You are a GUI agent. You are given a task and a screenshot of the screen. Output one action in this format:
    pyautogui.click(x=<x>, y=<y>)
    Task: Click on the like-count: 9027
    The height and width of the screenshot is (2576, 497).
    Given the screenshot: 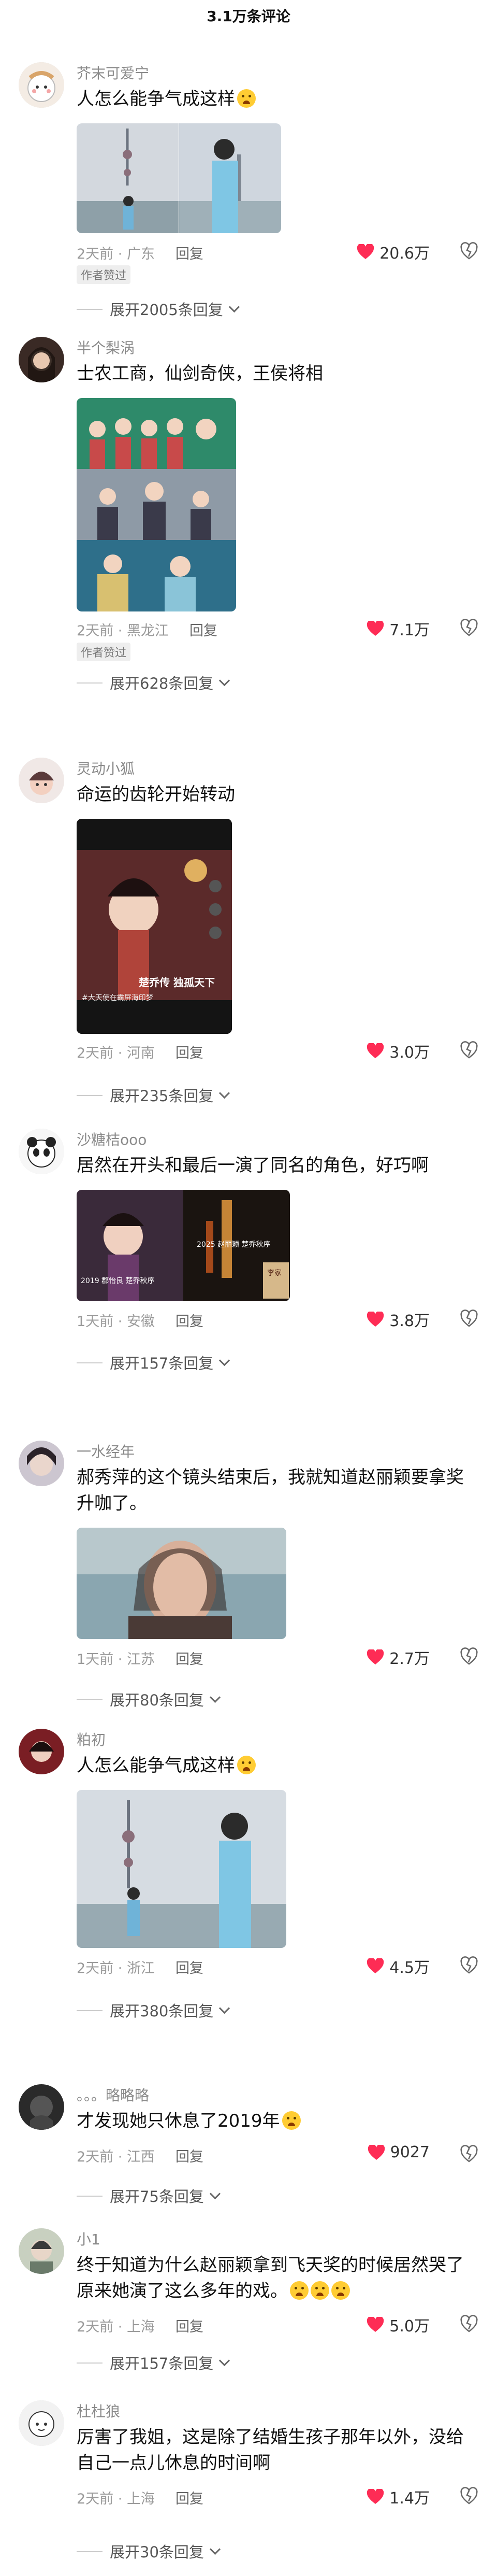 What is the action you would take?
    pyautogui.click(x=410, y=2152)
    